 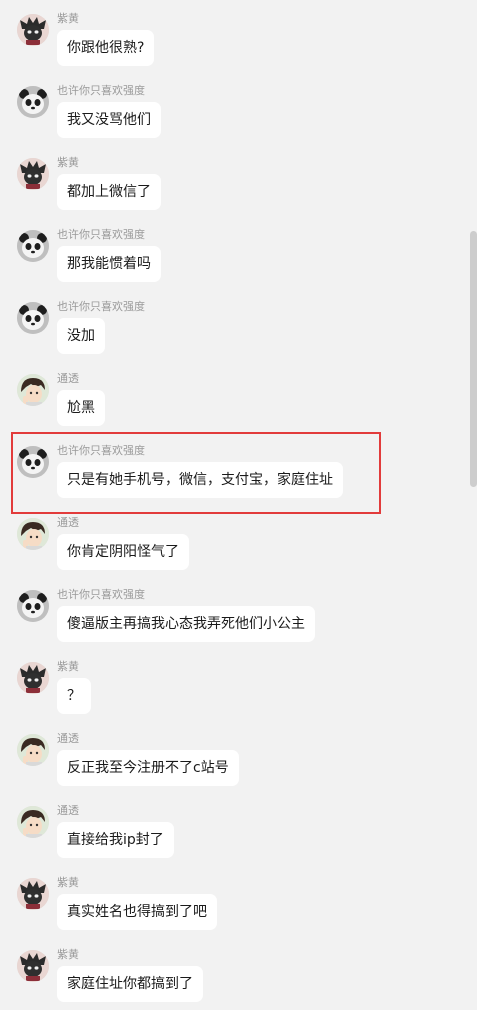 What do you see at coordinates (230, 547) in the screenshot?
I see `chat-message: 通透 你肯定阴阳怪气了` at bounding box center [230, 547].